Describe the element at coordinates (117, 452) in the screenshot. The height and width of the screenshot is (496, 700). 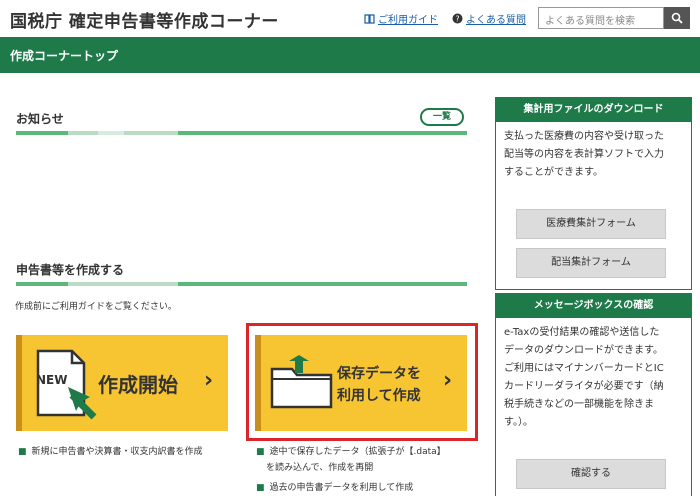
I see `new-bullet-text: 新規に申告書や決算書・収支内訳書を作成` at that location.